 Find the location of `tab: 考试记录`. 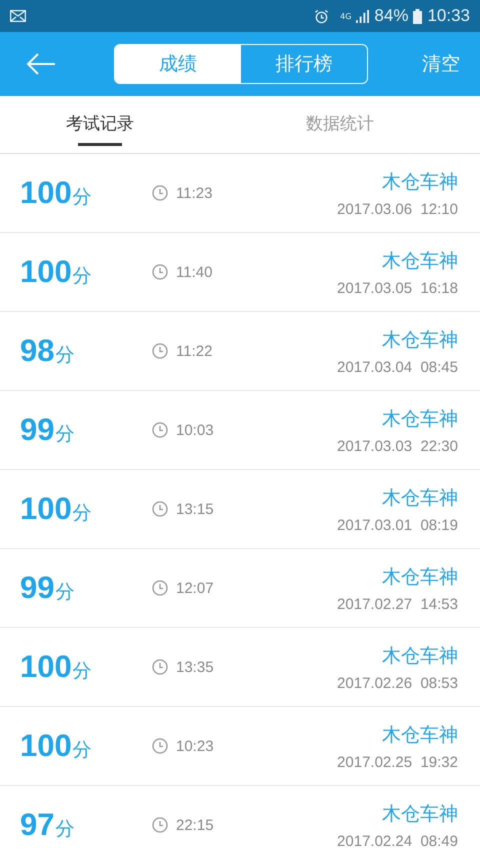

tab: 考试记录 is located at coordinates (100, 124).